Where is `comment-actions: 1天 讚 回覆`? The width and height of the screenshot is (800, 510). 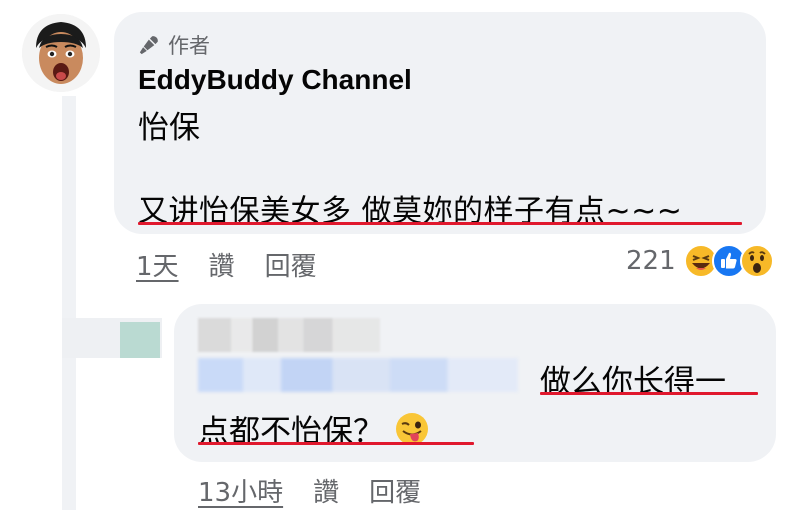
comment-actions: 1天 讚 回覆 is located at coordinates (226, 264).